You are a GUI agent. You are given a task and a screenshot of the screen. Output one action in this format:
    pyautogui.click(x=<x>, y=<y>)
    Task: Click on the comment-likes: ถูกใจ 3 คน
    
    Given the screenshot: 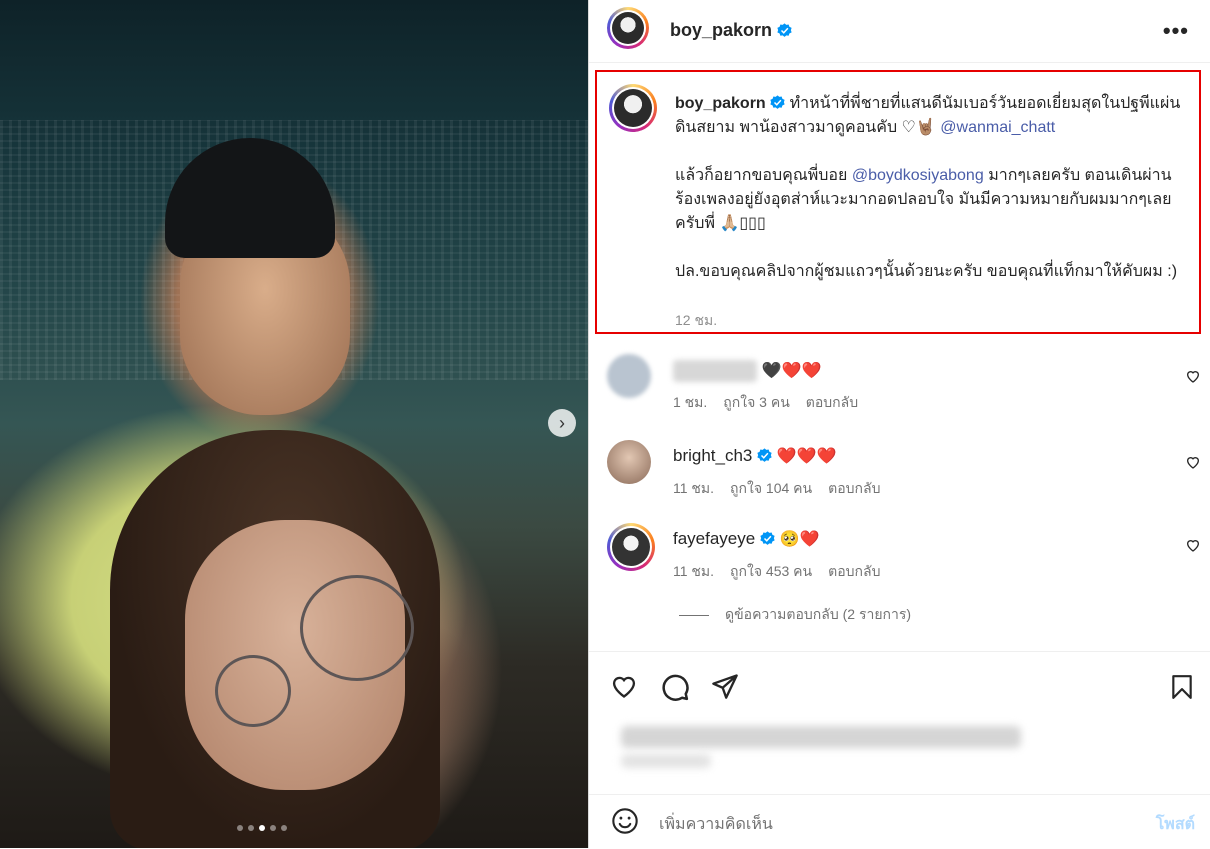 What is the action you would take?
    pyautogui.click(x=756, y=403)
    